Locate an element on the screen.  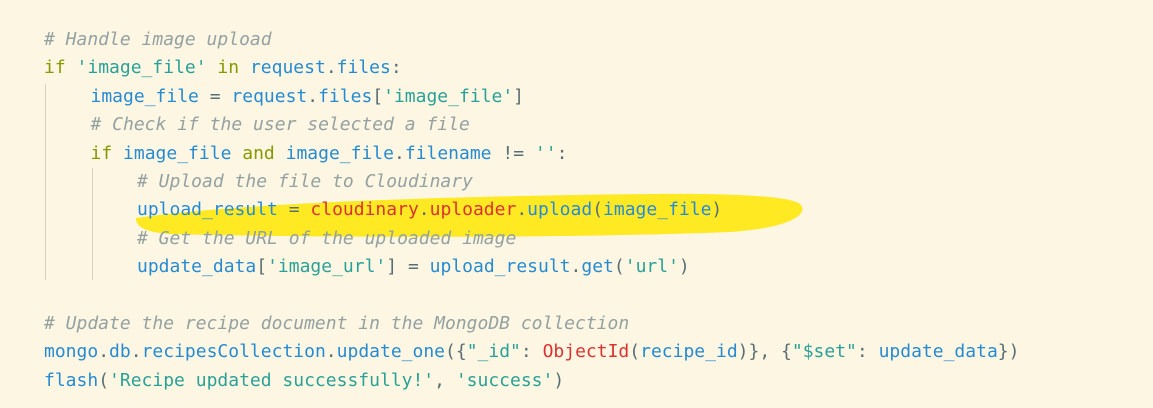
code-token: # Check if the user selected a file is located at coordinates (280, 125).